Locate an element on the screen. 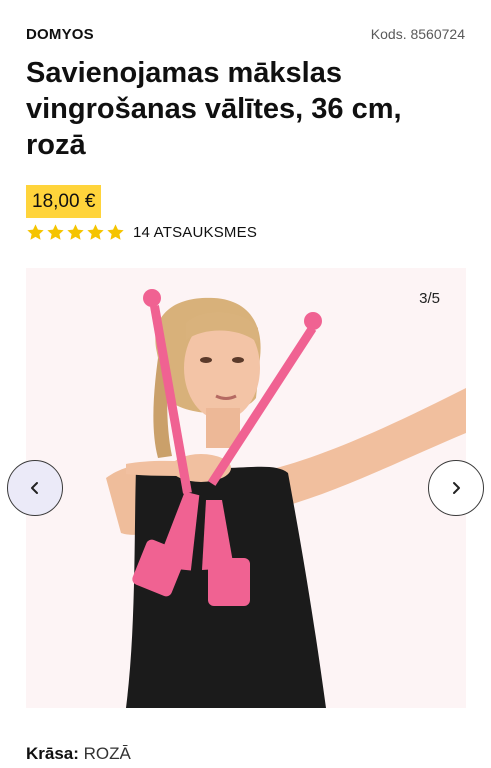 This screenshot has height=768, width=491. product-code: Kods. 8560724 is located at coordinates (417, 34).